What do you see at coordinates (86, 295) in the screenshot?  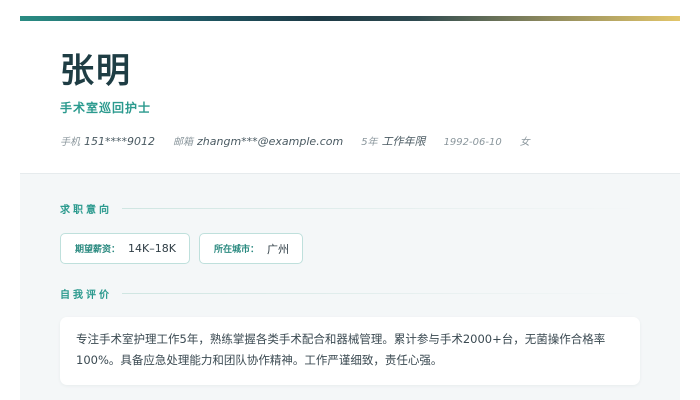 I see `self-evaluation-title: 自我评价` at bounding box center [86, 295].